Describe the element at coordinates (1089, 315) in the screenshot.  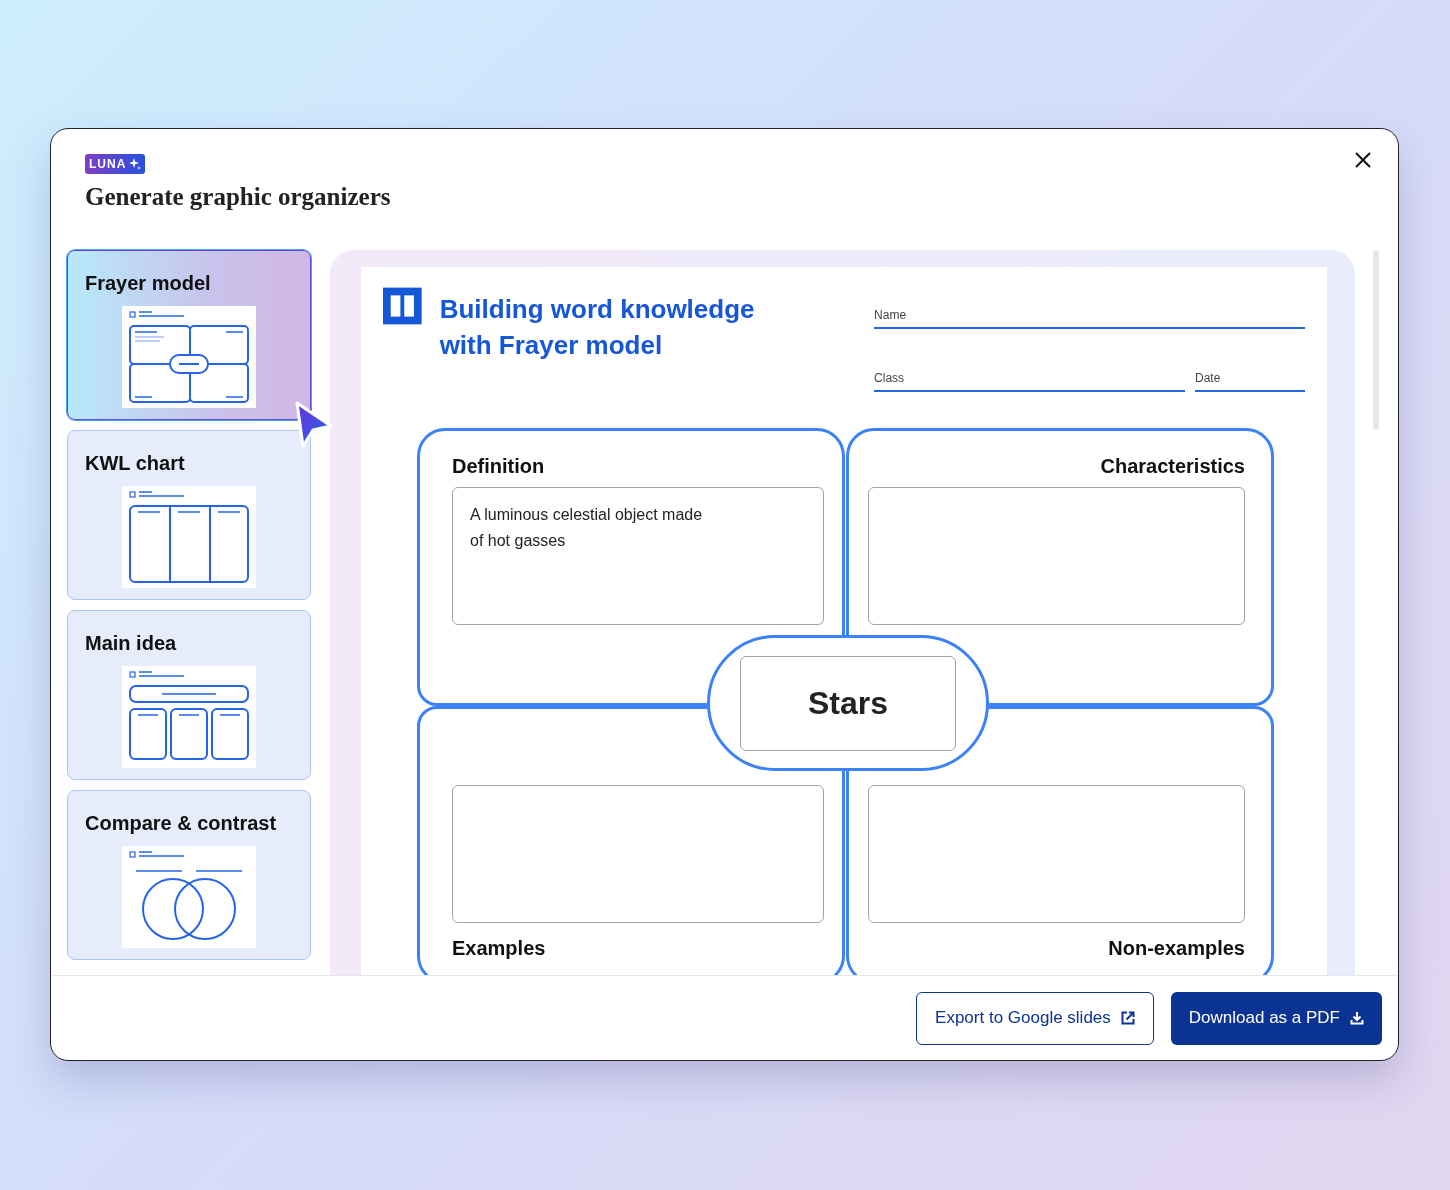
I see `name-line: Name` at that location.